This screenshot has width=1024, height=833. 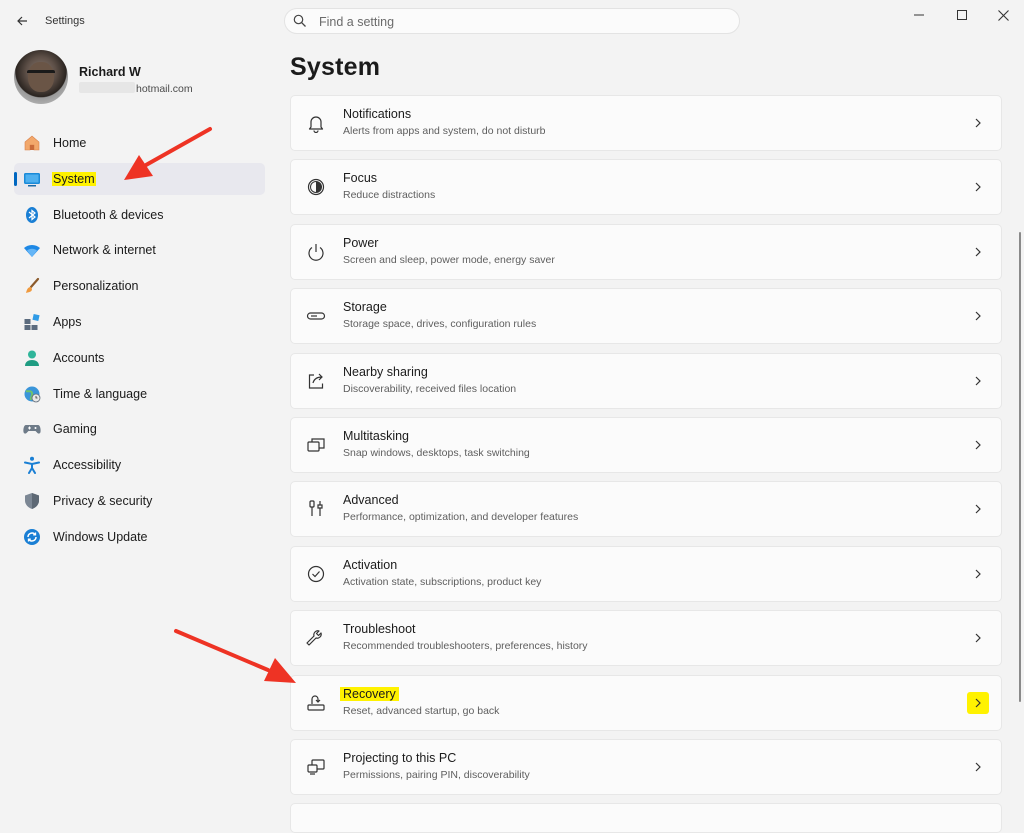 I want to click on sidebar-item-windows-update: Windows Update, so click(x=139, y=537).